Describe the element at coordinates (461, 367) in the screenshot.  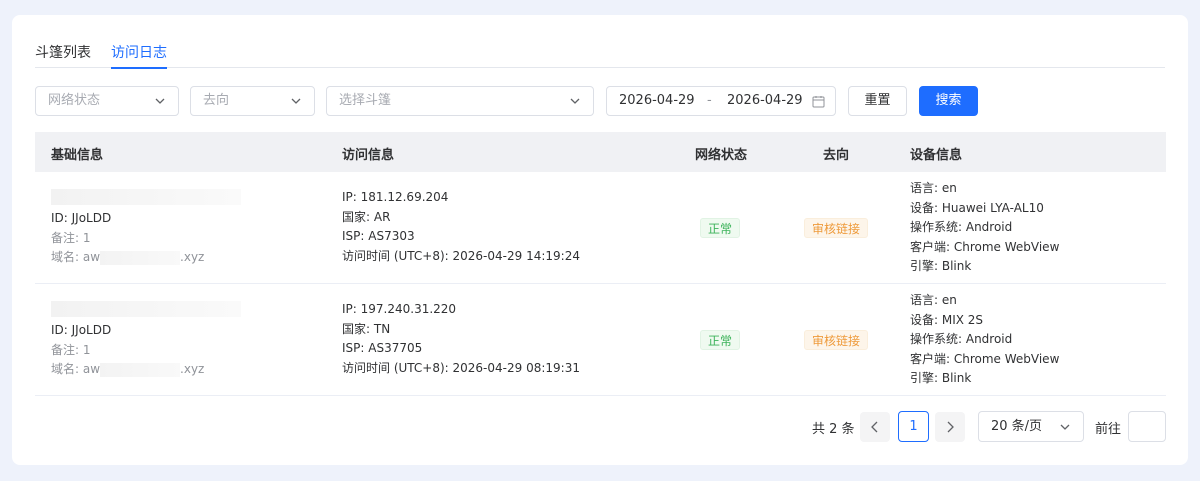
I see `visit-time: 访问时间 (UTC+8): 2026-04-29 08:19:31` at that location.